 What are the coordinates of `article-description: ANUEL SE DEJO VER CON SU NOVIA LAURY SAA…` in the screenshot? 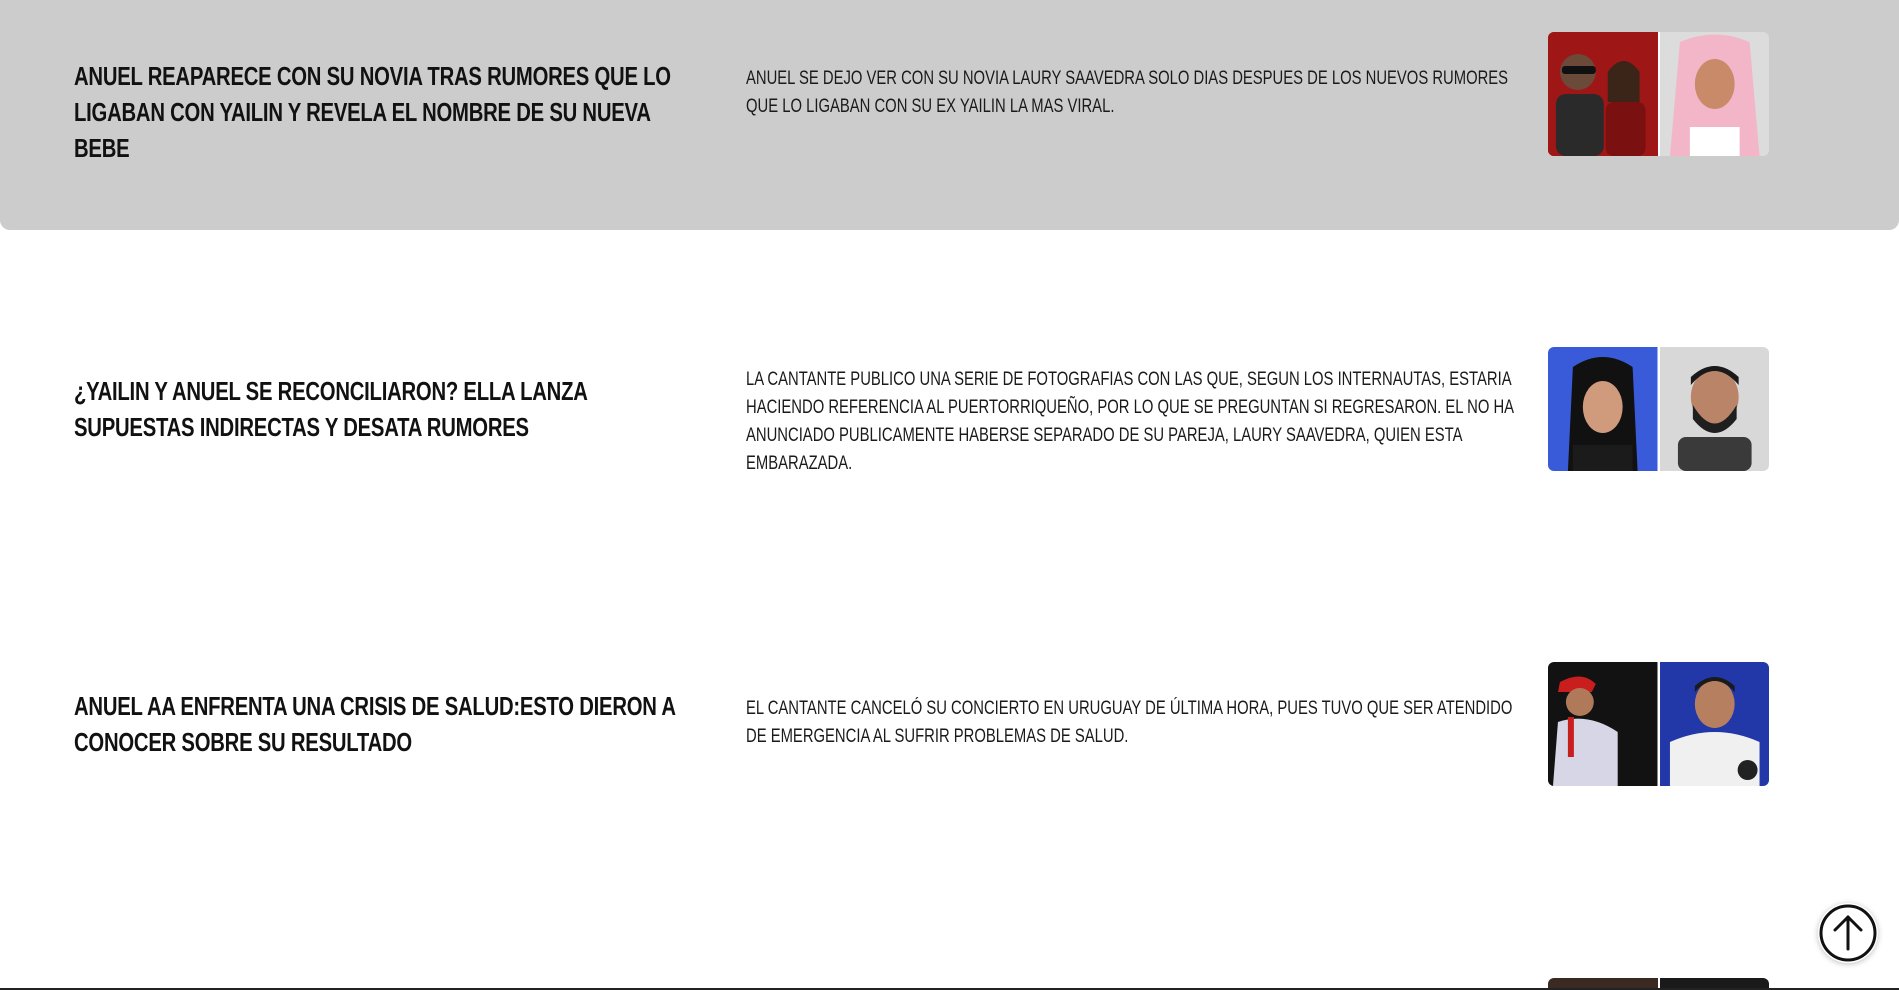 It's located at (1127, 92).